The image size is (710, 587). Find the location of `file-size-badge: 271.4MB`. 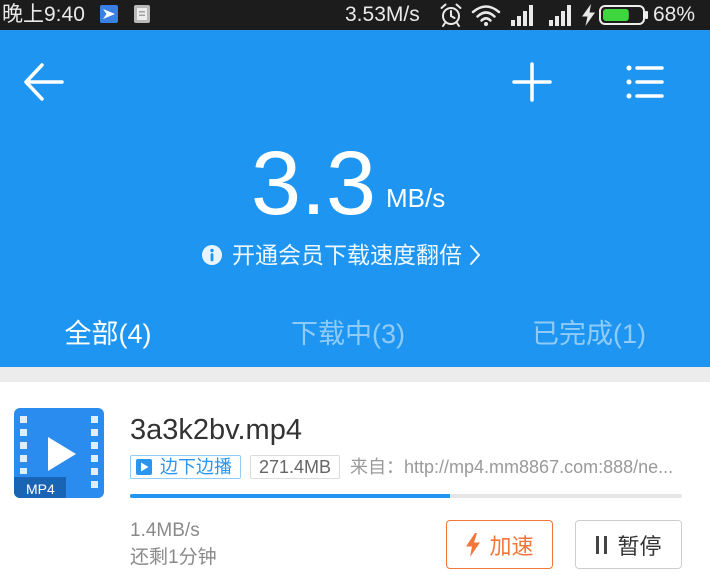

file-size-badge: 271.4MB is located at coordinates (295, 467).